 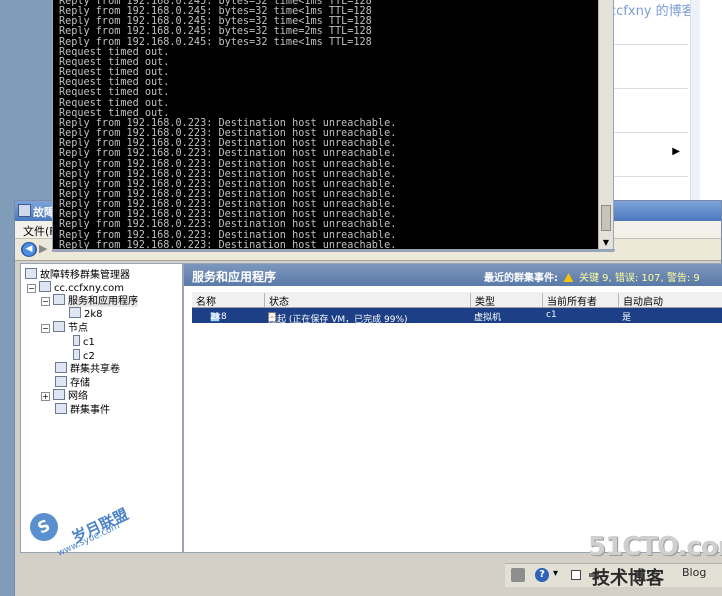 What do you see at coordinates (89, 301) in the screenshot?
I see `tree-services: − 服务和应用程序` at bounding box center [89, 301].